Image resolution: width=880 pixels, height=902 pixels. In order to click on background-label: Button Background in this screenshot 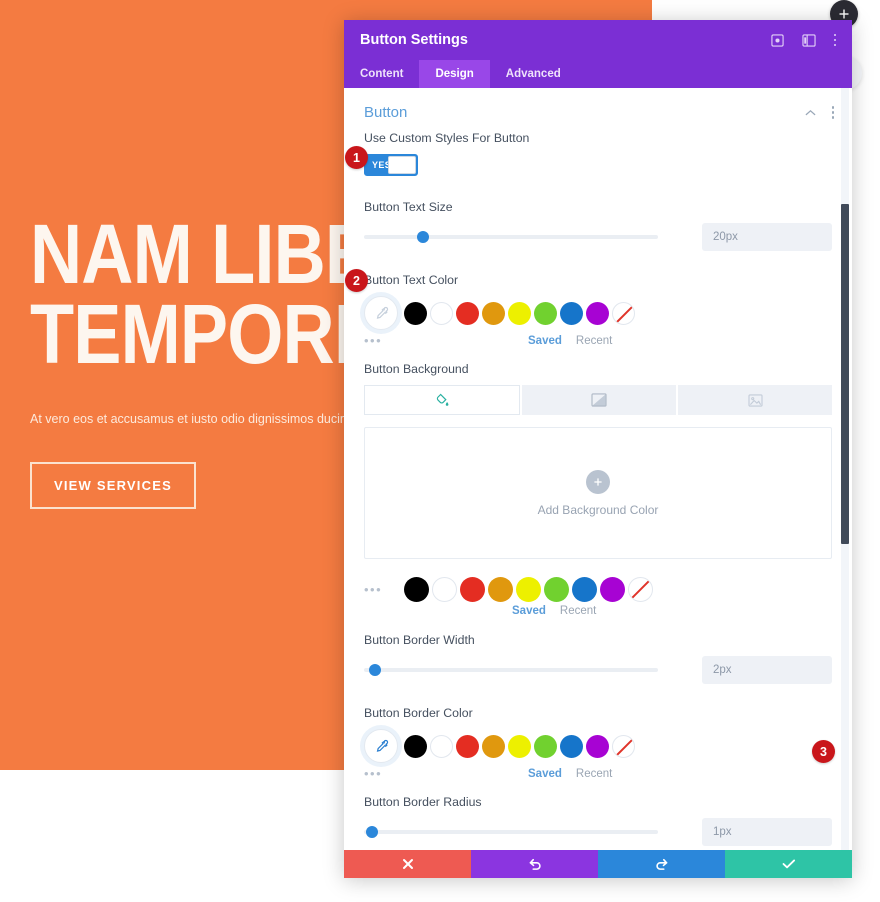, I will do `click(416, 369)`.